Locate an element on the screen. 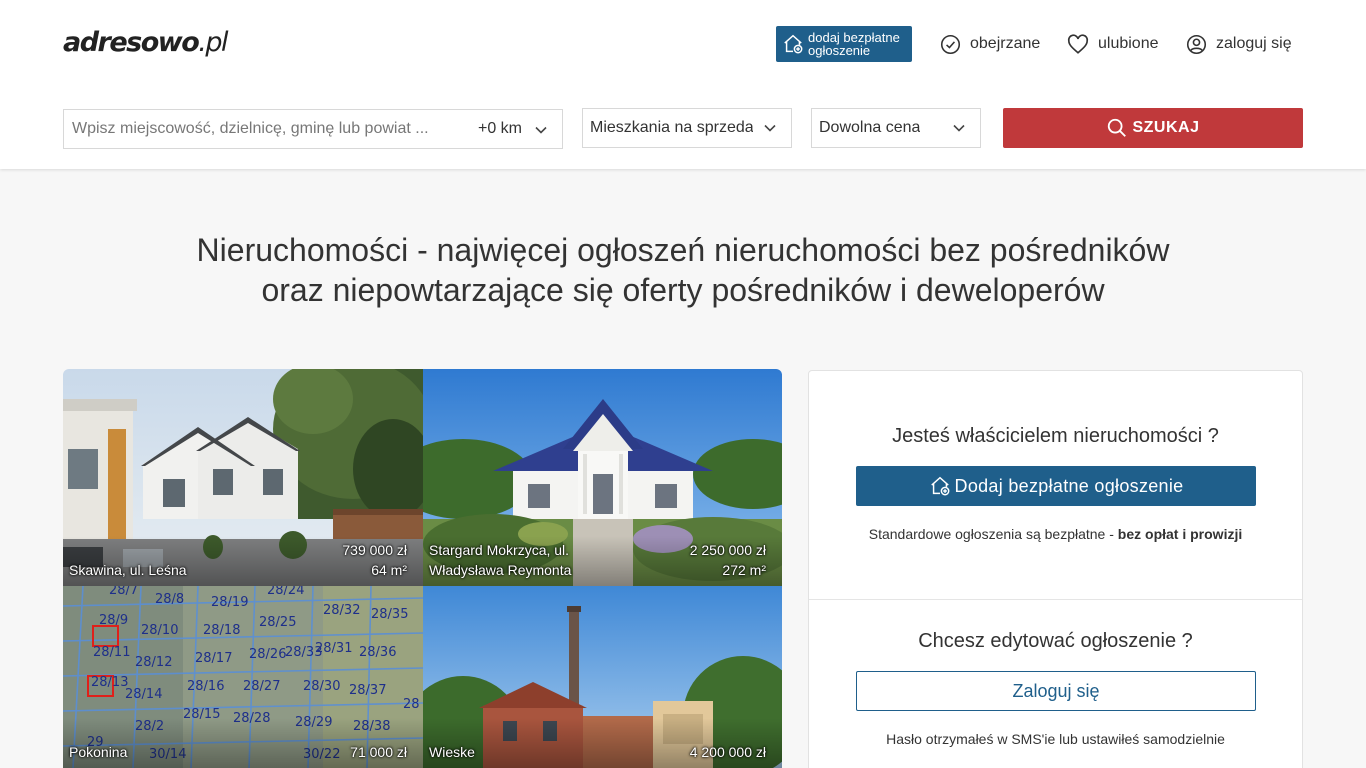  svg-text: 28/17 is located at coordinates (213, 658).